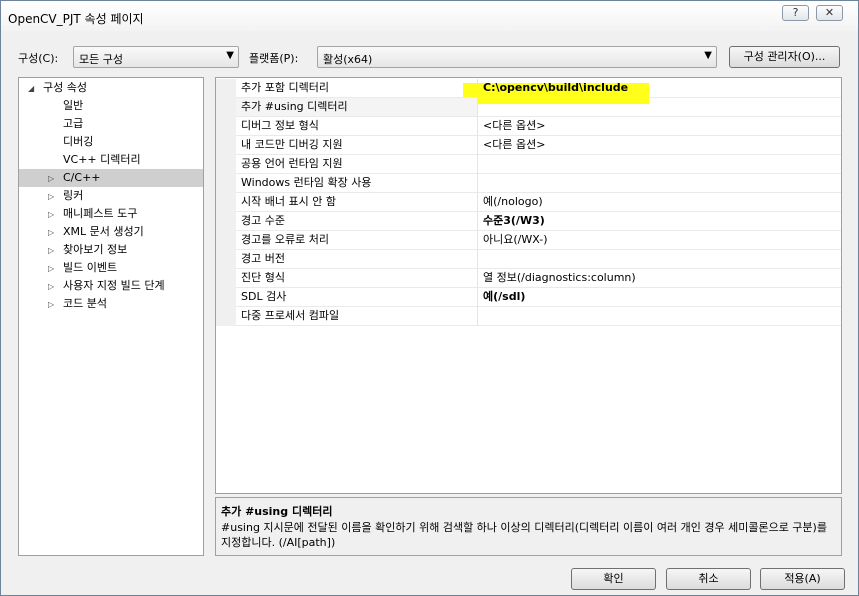 Image resolution: width=859 pixels, height=596 pixels. Describe the element at coordinates (31, 89) in the screenshot. I see `expand-triangle-icon: ◢` at that location.